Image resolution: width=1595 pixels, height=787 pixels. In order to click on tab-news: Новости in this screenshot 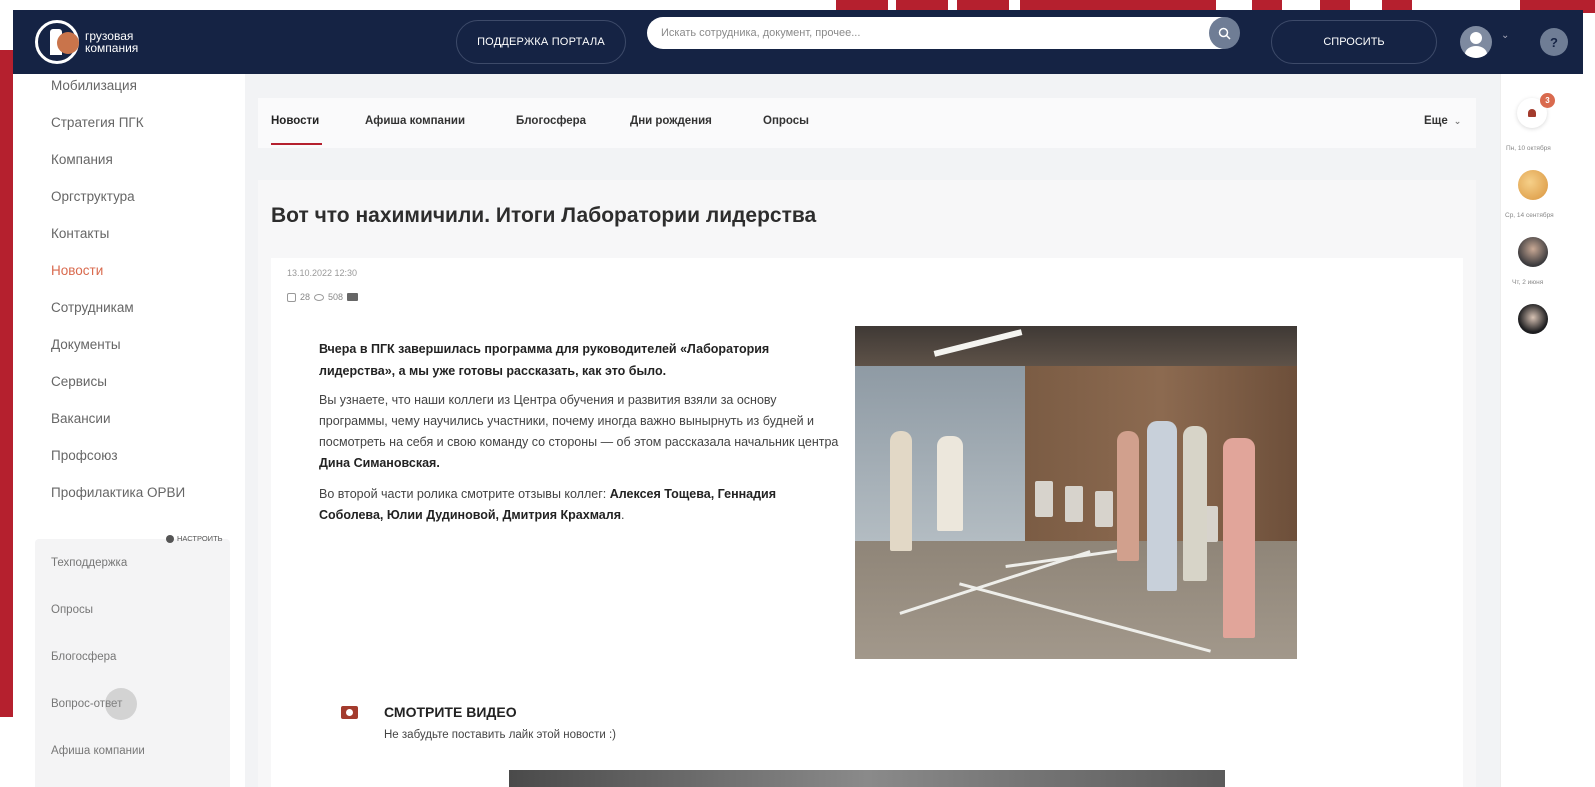, I will do `click(295, 121)`.